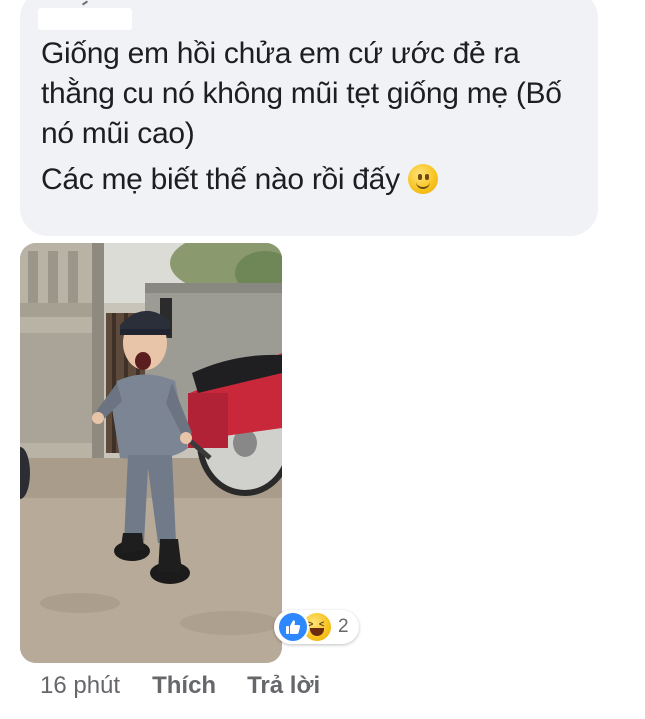 Image resolution: width=645 pixels, height=719 pixels. I want to click on reply-link: Trả lời, so click(283, 686).